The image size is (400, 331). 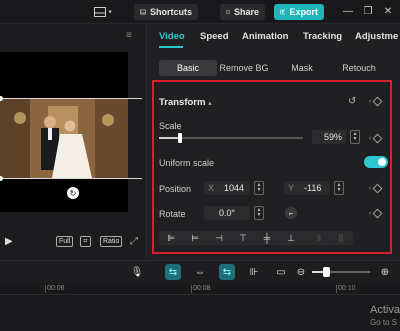 I want to click on uniform-scale-toggle, so click(x=376, y=162).